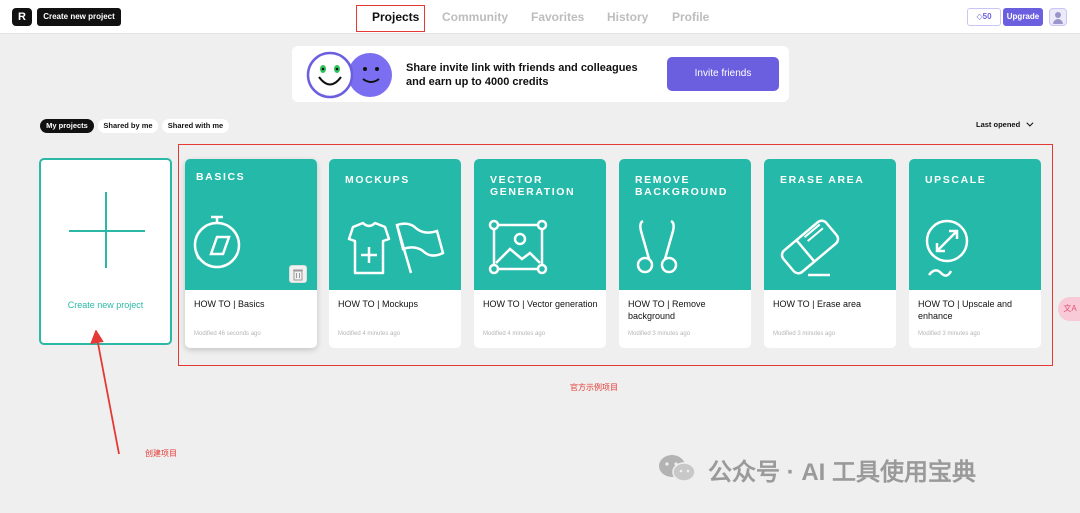 The height and width of the screenshot is (513, 1080). Describe the element at coordinates (677, 468) in the screenshot. I see `wechat-icon` at that location.